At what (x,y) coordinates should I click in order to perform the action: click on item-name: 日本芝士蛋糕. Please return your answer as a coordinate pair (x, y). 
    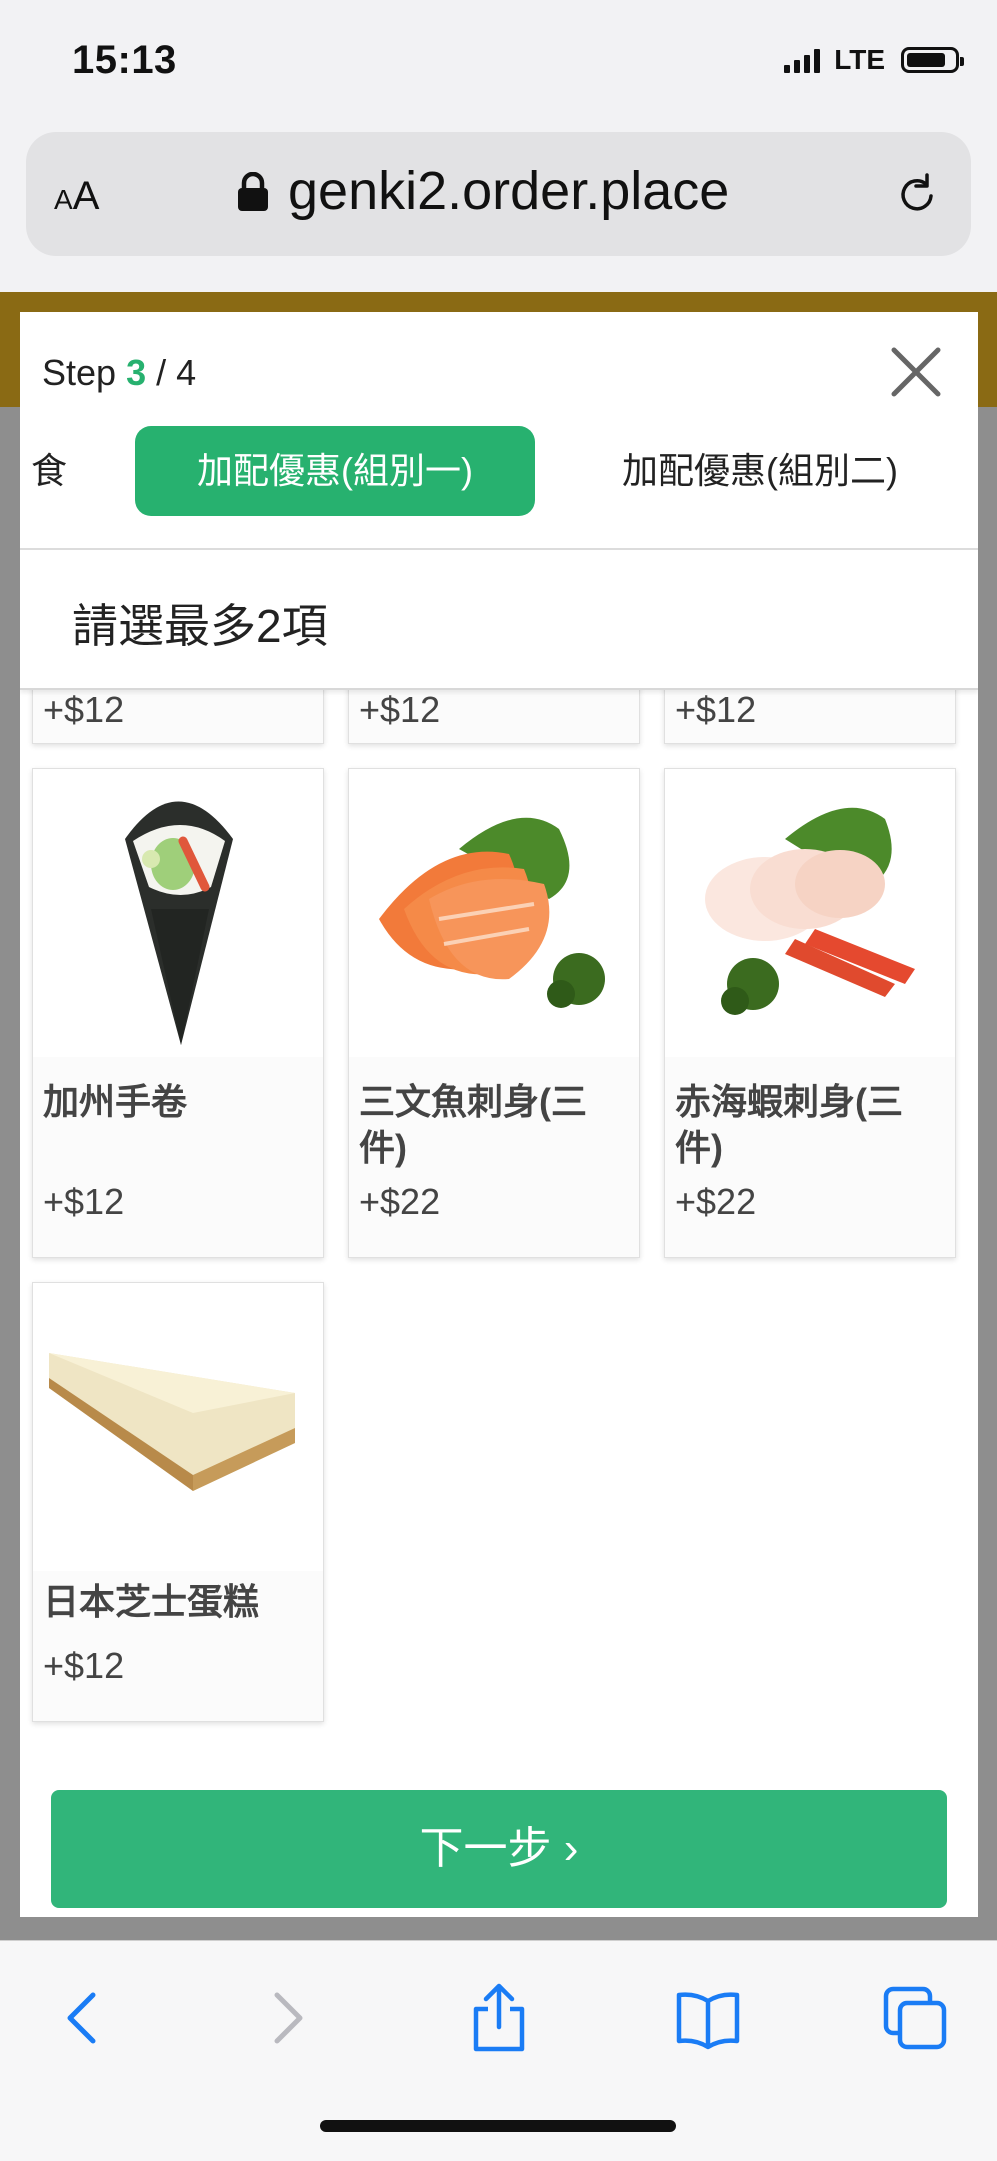
    Looking at the image, I should click on (151, 1601).